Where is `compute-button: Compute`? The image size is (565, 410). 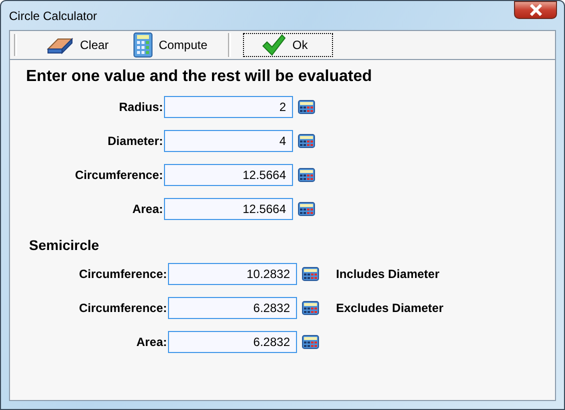 compute-button: Compute is located at coordinates (170, 45).